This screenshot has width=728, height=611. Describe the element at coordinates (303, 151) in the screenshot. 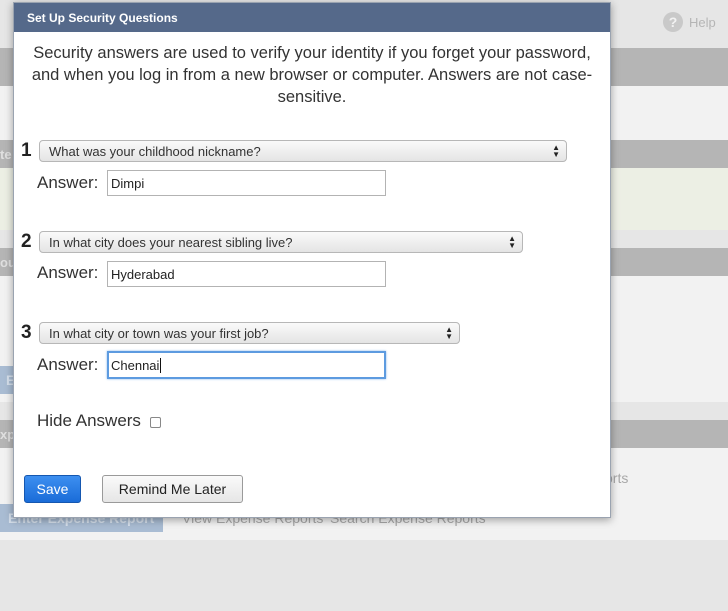

I see `question-1-select: What was your childhood nickname? ▲ ▼` at that location.